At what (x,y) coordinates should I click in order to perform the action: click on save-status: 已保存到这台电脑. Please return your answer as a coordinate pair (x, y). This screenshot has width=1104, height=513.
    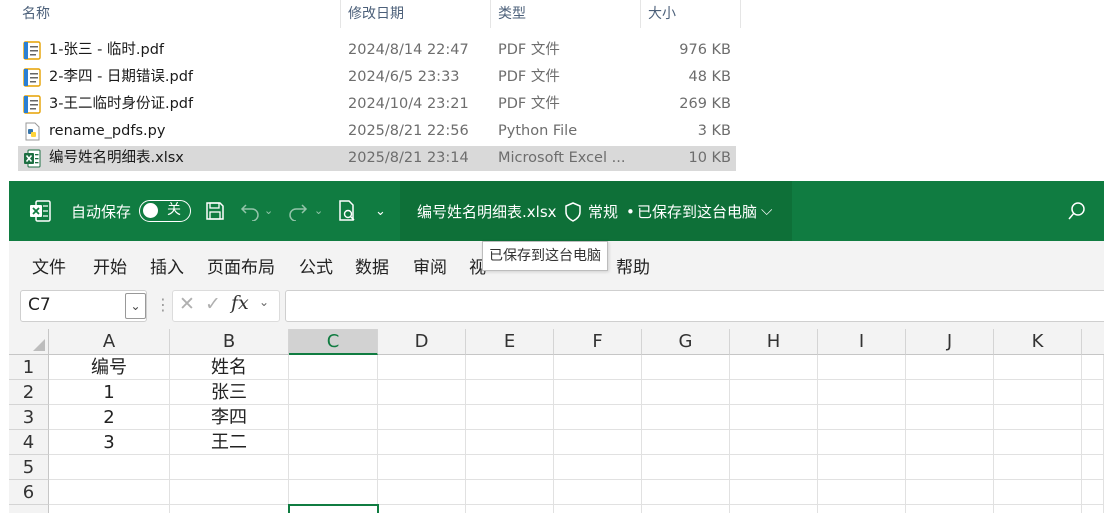
    Looking at the image, I should click on (697, 212).